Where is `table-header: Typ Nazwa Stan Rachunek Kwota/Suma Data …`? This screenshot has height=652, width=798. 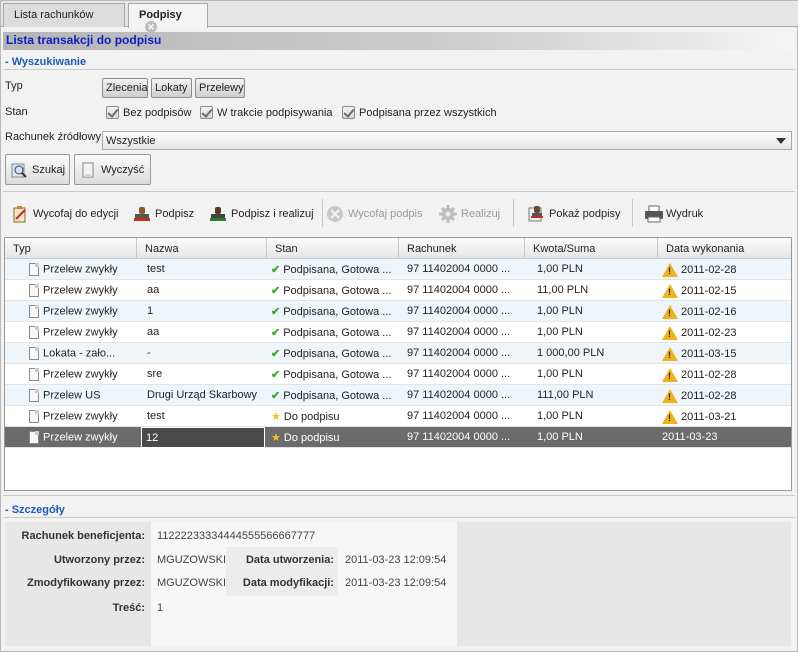 table-header: Typ Nazwa Stan Rachunek Kwota/Suma Data … is located at coordinates (398, 248).